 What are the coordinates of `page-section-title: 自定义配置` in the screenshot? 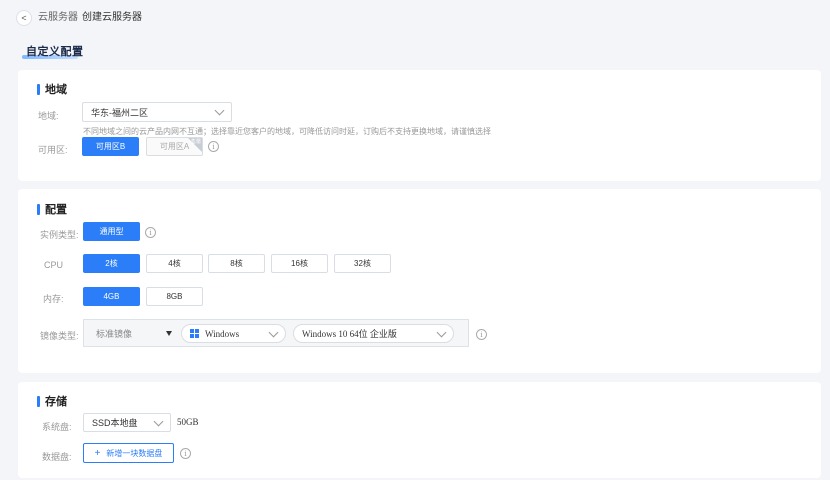 It's located at (55, 52).